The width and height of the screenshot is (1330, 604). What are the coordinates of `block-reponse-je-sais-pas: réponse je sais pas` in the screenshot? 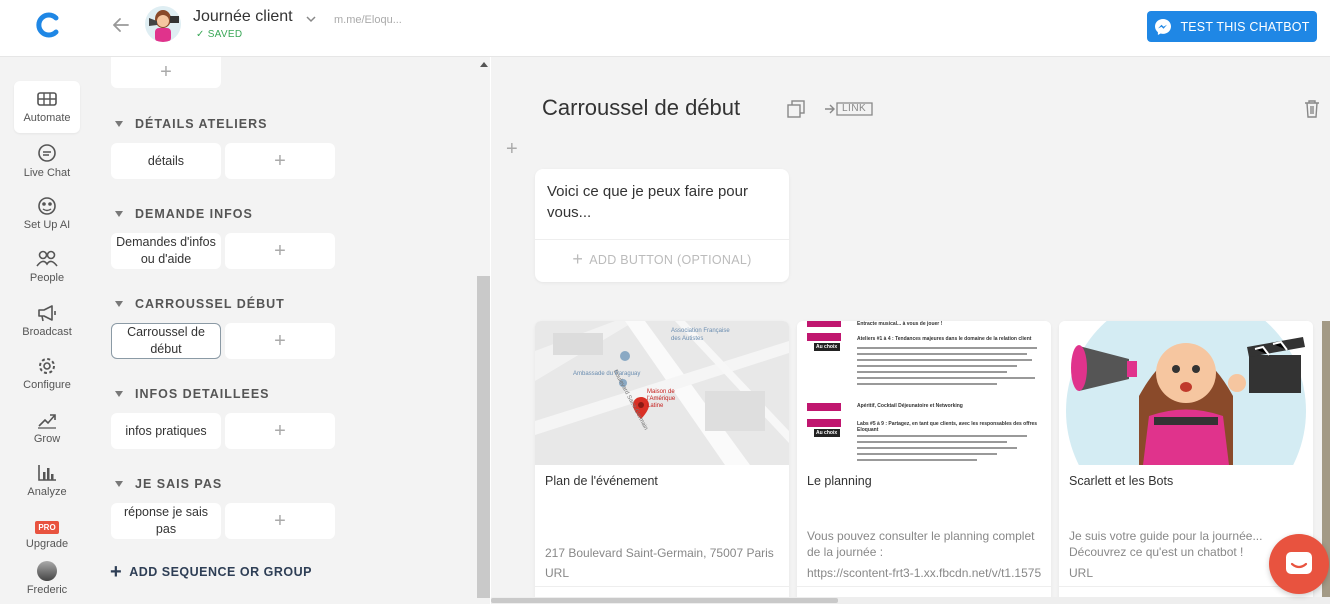 It's located at (166, 521).